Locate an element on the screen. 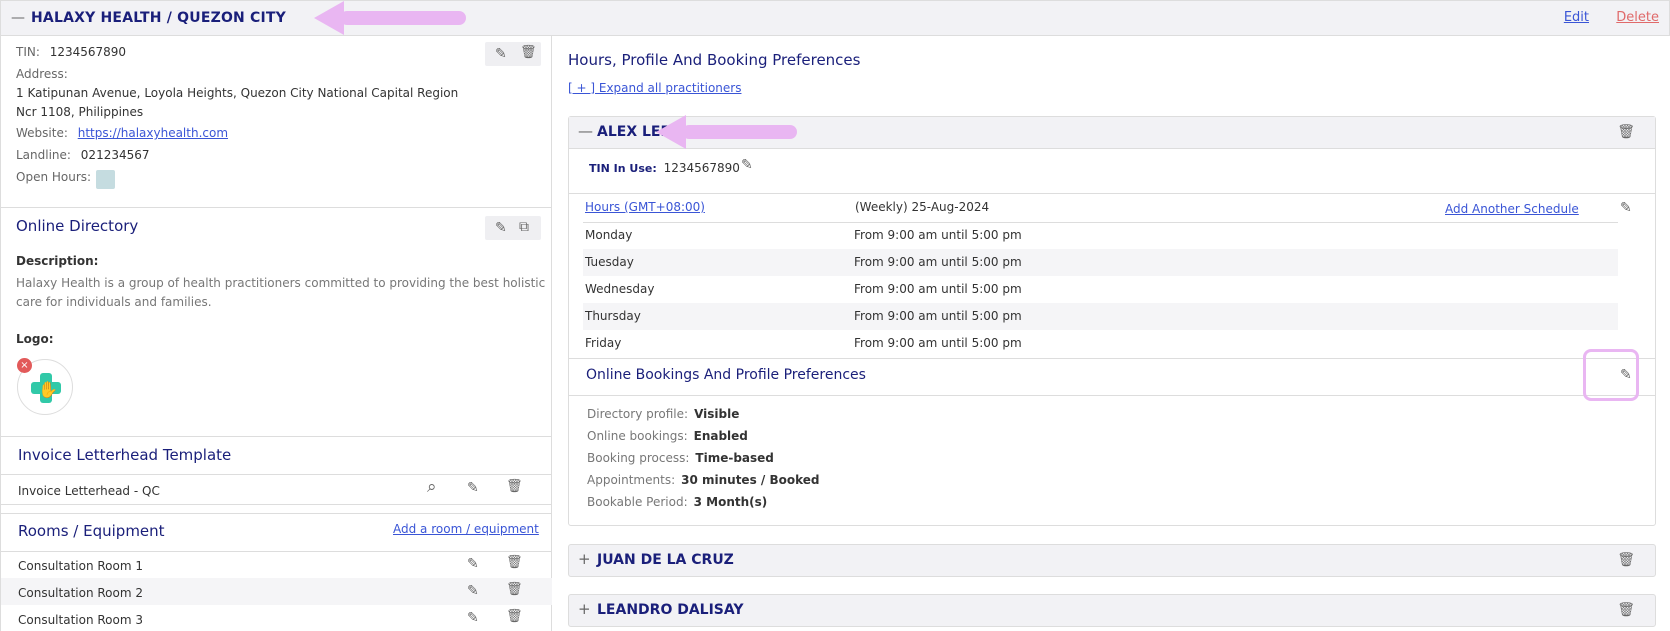 This screenshot has height=631, width=1670. letterhead-item: Invoice Letterhead - QC is located at coordinates (89, 491).